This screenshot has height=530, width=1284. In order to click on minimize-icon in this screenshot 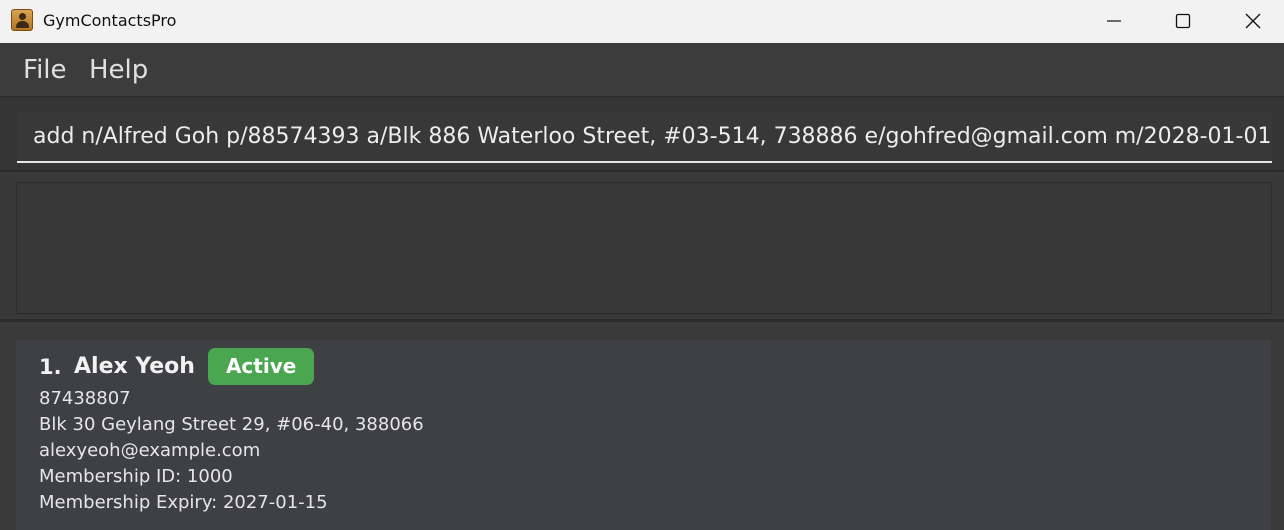, I will do `click(1114, 21)`.